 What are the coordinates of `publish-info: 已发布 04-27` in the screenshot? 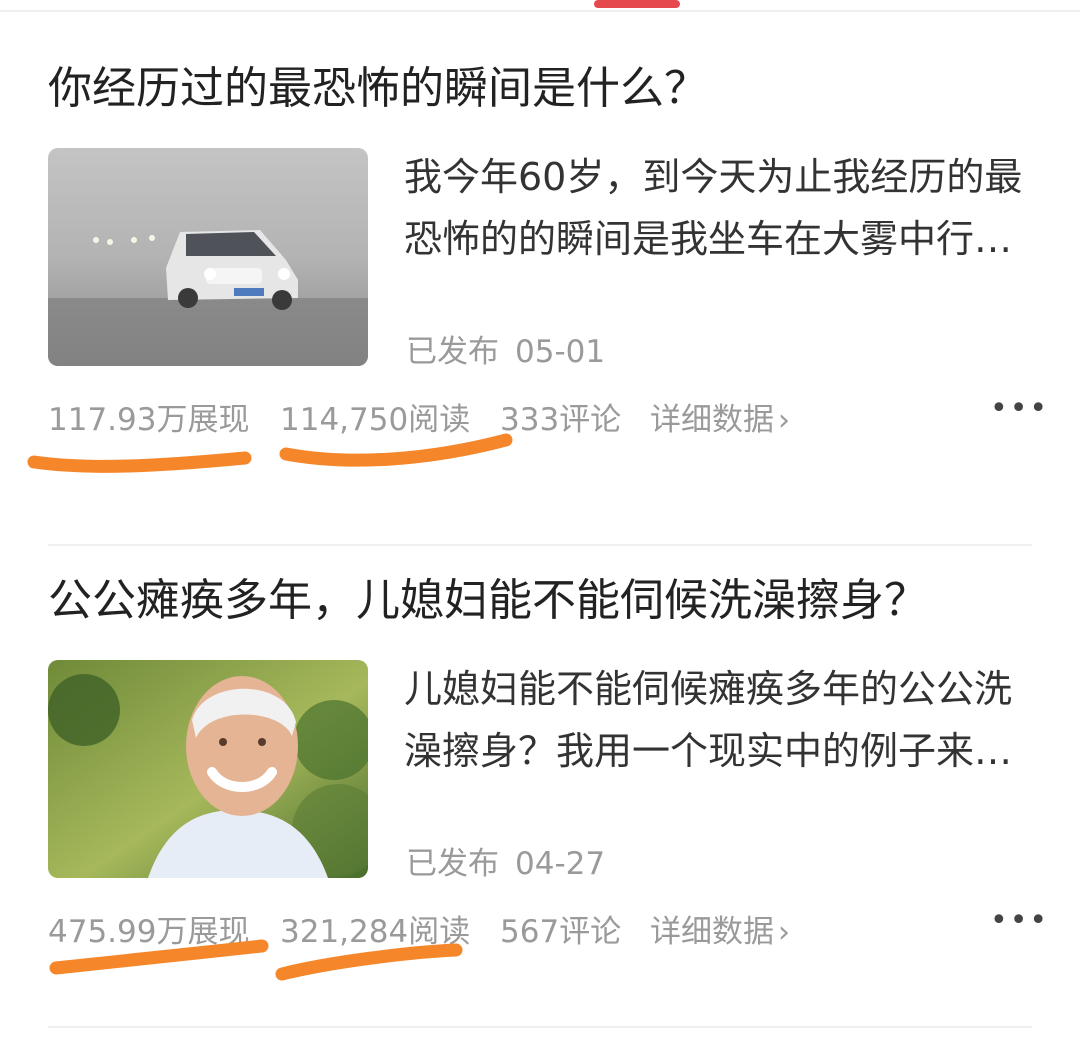 It's located at (505, 860).